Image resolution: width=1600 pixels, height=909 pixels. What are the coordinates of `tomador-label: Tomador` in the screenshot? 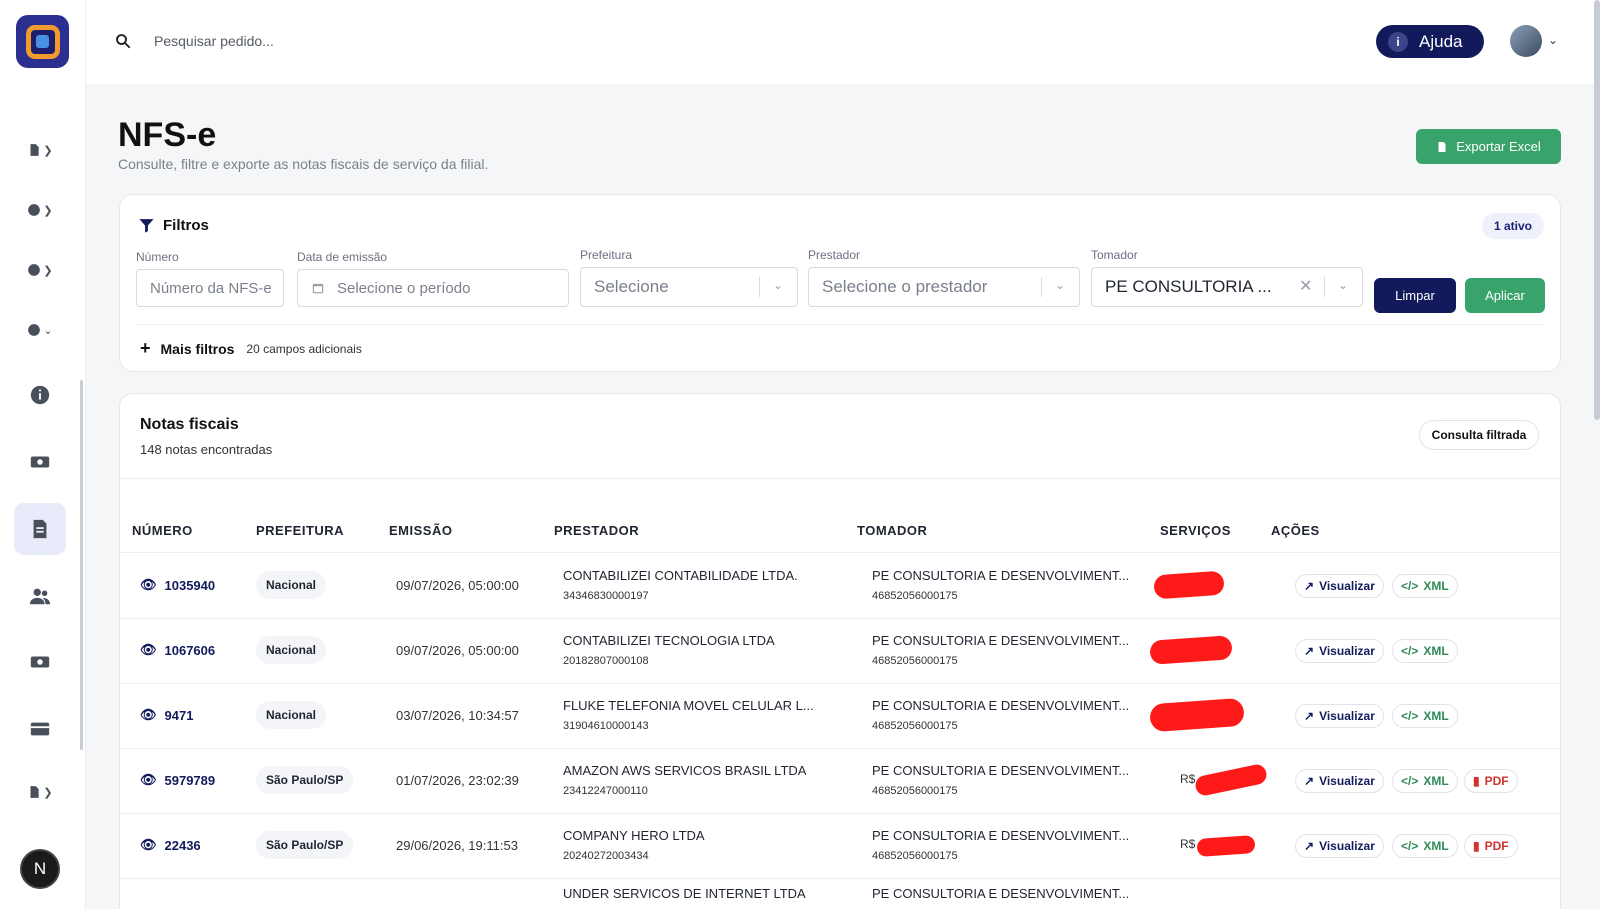 It's located at (1114, 255).